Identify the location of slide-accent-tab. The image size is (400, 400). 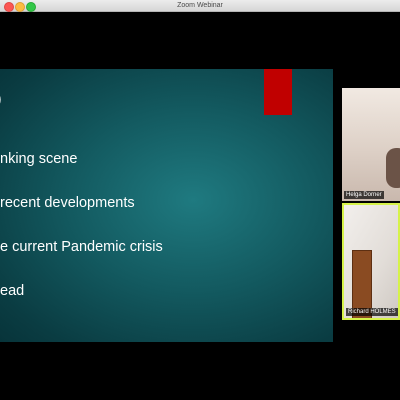
(278, 92).